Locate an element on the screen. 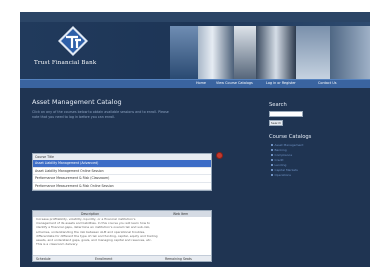 Image resolution: width=390 pixels, height=267 pixels. bank-name: Trust Financial Bank is located at coordinates (65, 63).